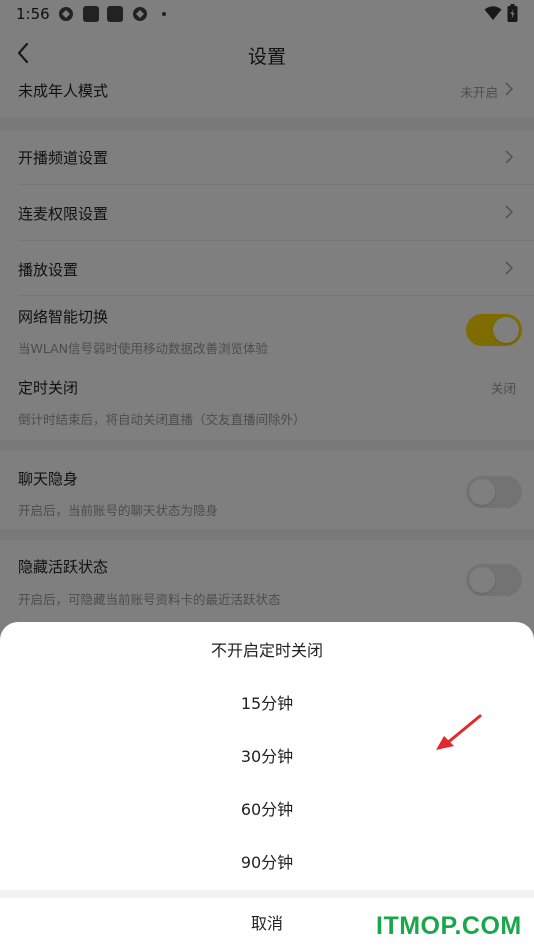 The image size is (534, 950). What do you see at coordinates (449, 926) in the screenshot?
I see `watermark-logo: ITMOP.COM` at bounding box center [449, 926].